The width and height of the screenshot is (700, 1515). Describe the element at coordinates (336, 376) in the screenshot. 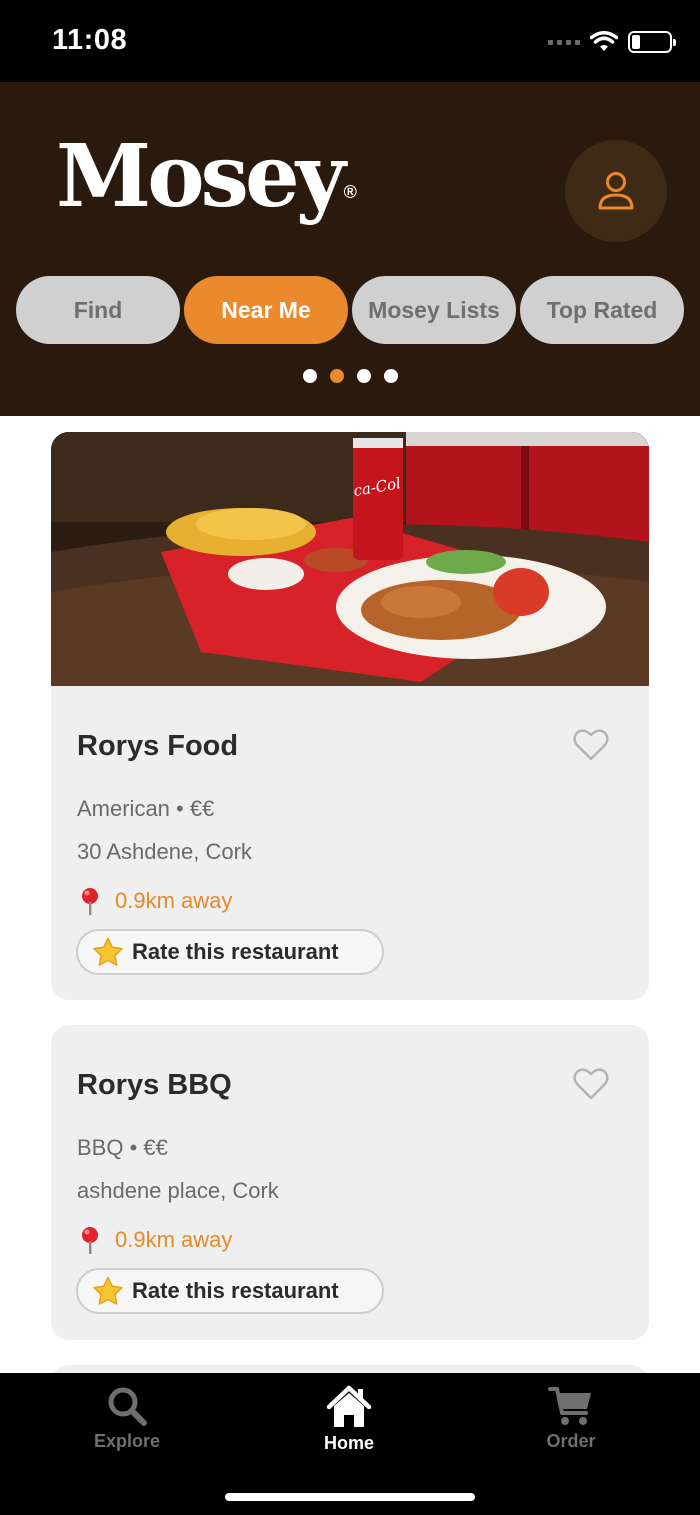

I see `page-dot-active` at that location.